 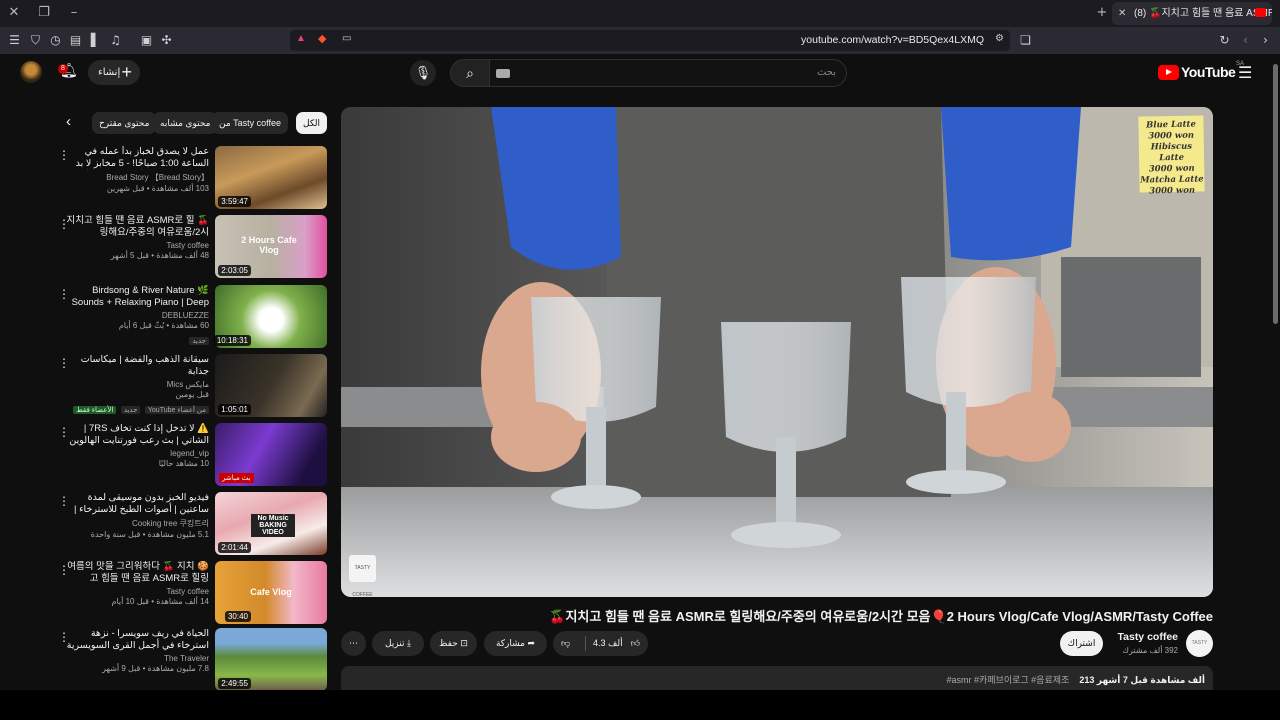 What do you see at coordinates (136, 366) in the screenshot?
I see `video-title: سيقانة الذهب والفضة | ميكاسات جذابة` at bounding box center [136, 366].